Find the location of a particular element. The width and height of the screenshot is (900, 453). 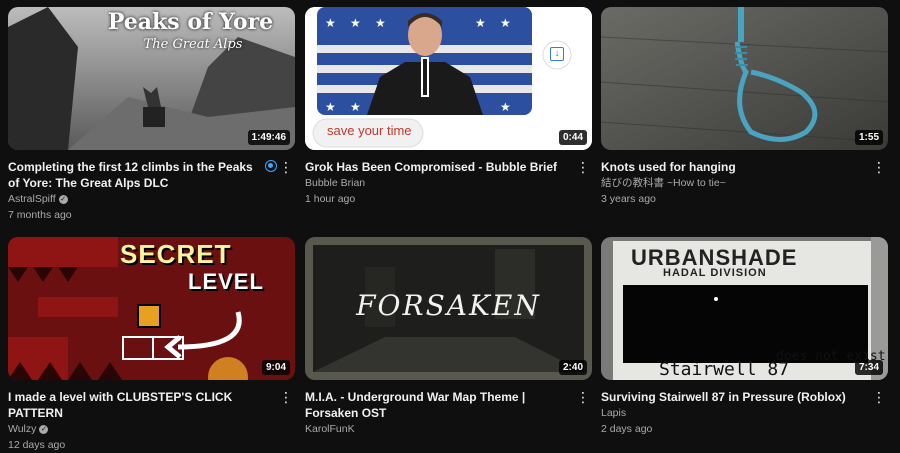

video-thumbnail: ★ ★ ★ ★ ★ ★ ★ ★ ↓ save your time 0:44 is located at coordinates (448, 78).